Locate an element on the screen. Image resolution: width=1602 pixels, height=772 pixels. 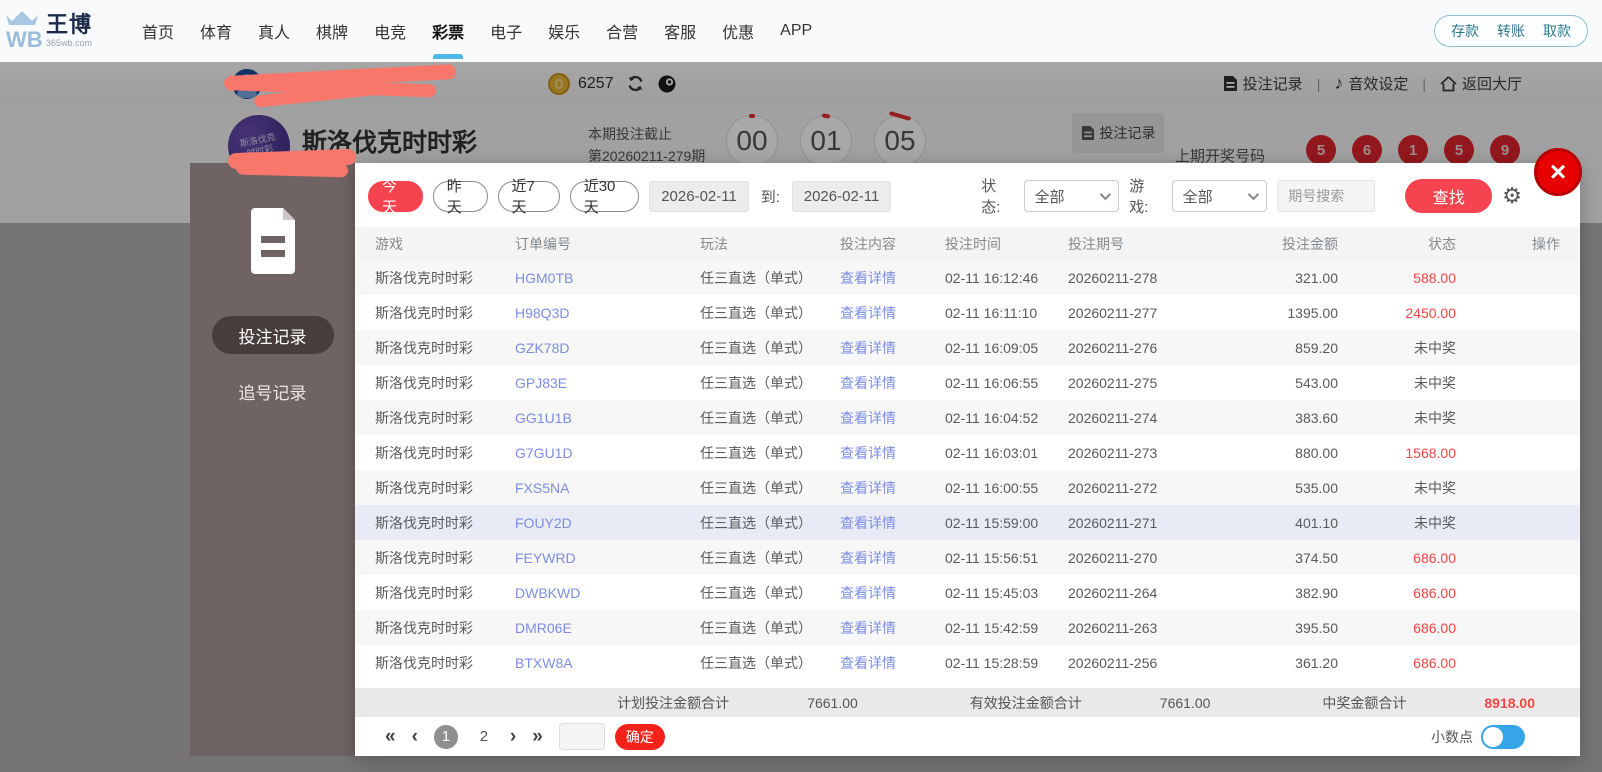
date-from-input: 2026-02-11 is located at coordinates (699, 196).